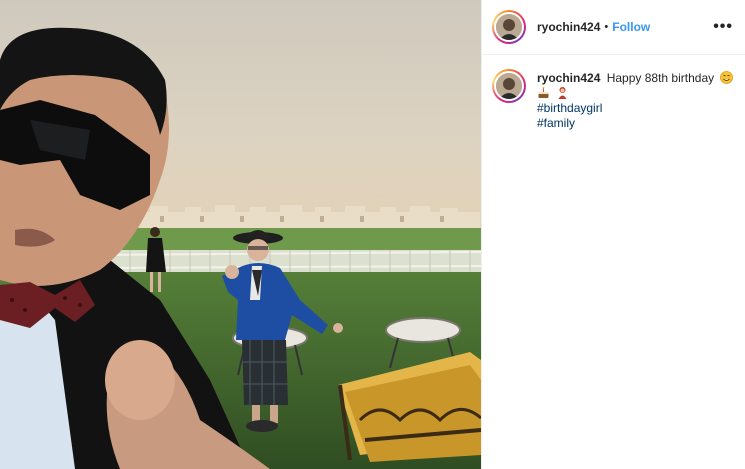 The image size is (745, 469). I want to click on username-link: ryochin424, so click(568, 27).